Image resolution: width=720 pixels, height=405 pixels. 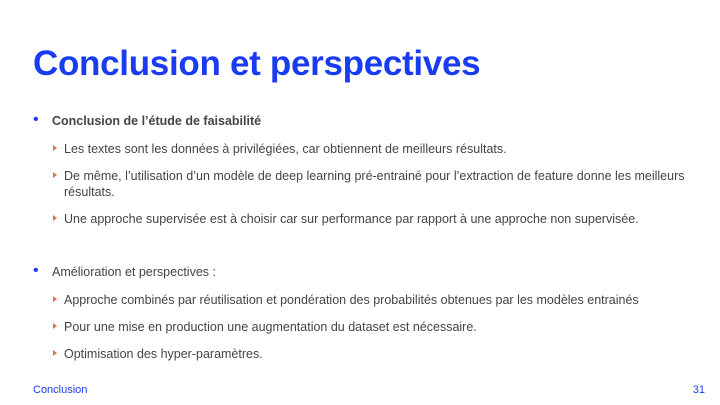 What do you see at coordinates (134, 272) in the screenshot?
I see `section-heading-text: Amélioration et perspectives :` at bounding box center [134, 272].